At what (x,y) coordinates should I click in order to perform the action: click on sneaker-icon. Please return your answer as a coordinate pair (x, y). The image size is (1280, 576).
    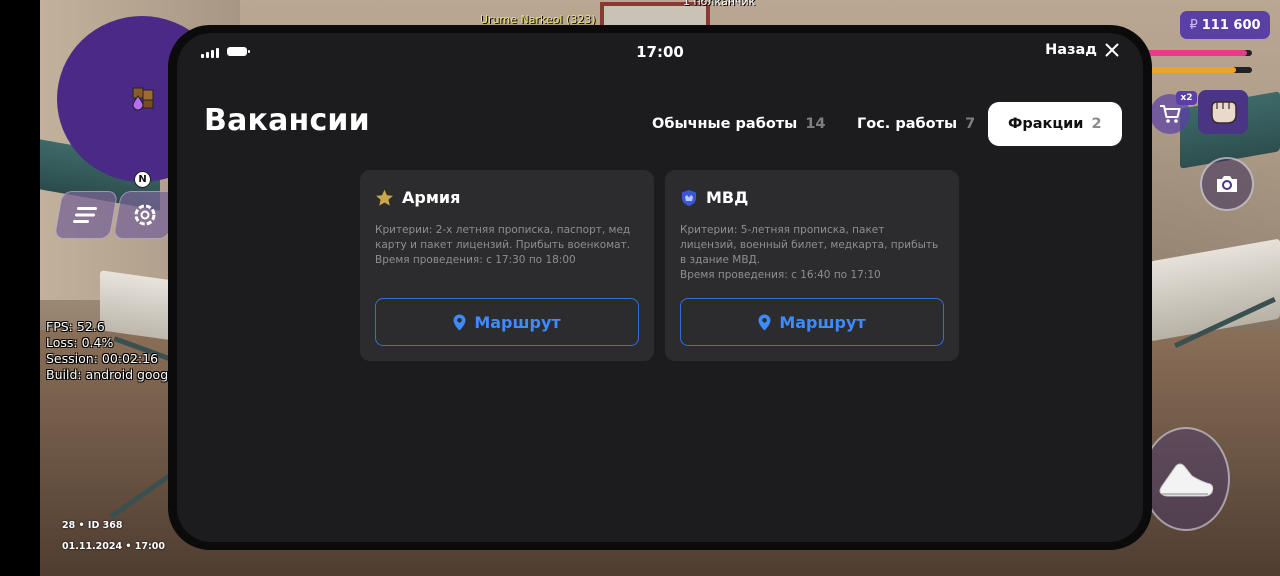
    Looking at the image, I should click on (1186, 480).